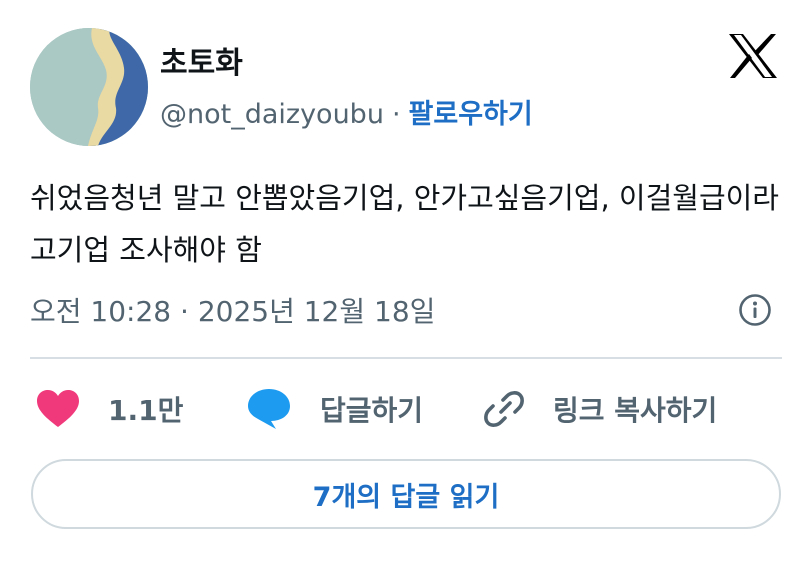  I want to click on avatar, so click(89, 87).